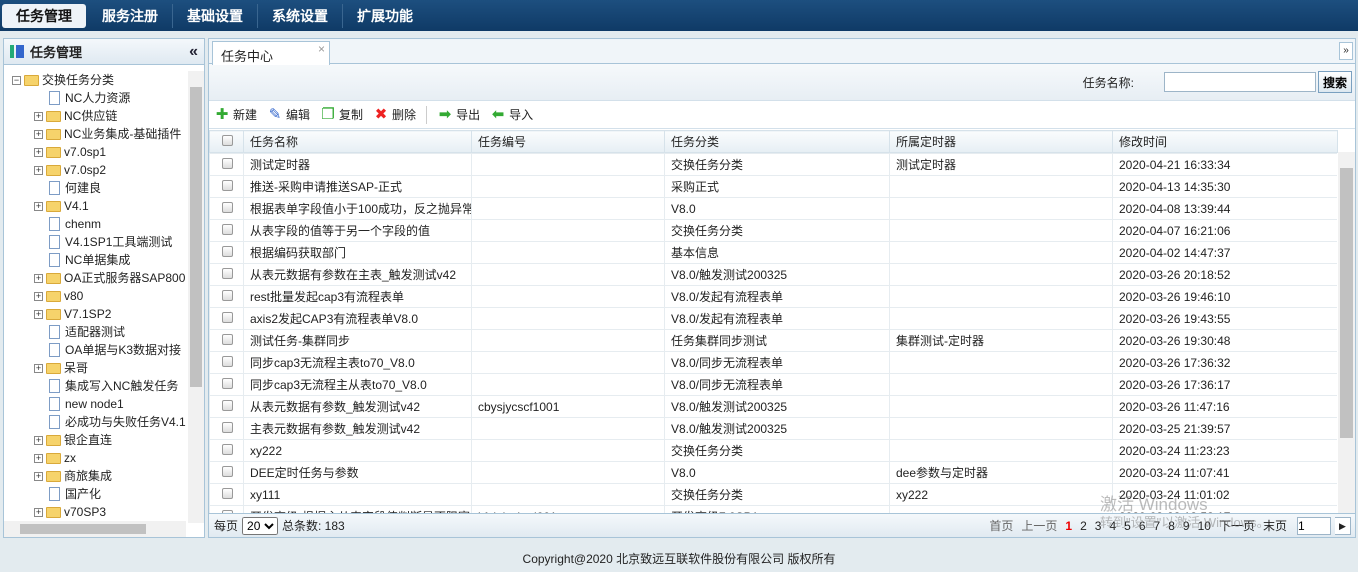 This screenshot has width=1358, height=572. What do you see at coordinates (1142, 526) in the screenshot?
I see `page-link: 6` at bounding box center [1142, 526].